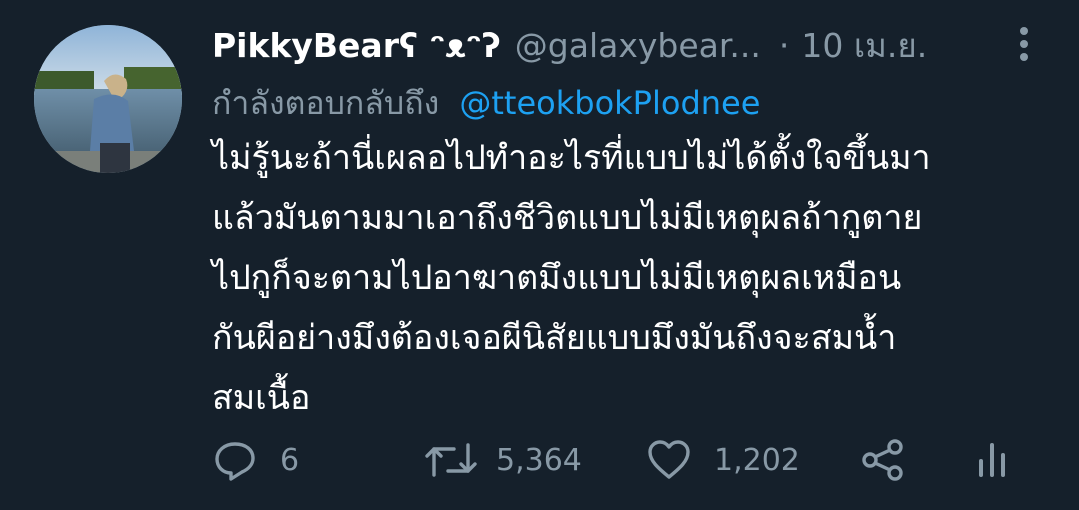 The height and width of the screenshot is (510, 1079). What do you see at coordinates (669, 460) in the screenshot?
I see `heart-icon` at bounding box center [669, 460].